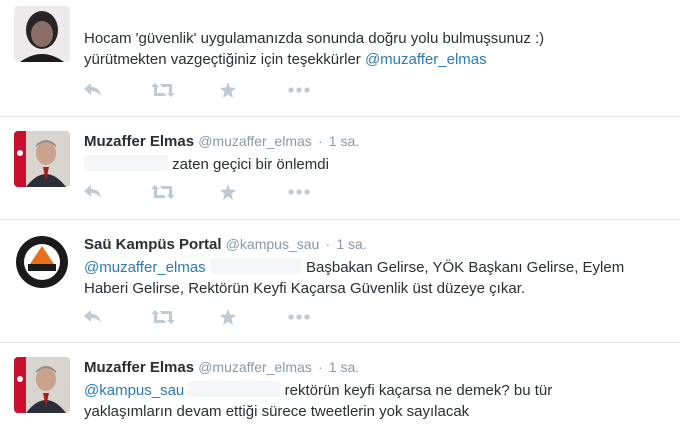 Image resolution: width=680 pixels, height=430 pixels. I want to click on tweet-text-fragment: zaten geçici bir önlemdi, so click(250, 164).